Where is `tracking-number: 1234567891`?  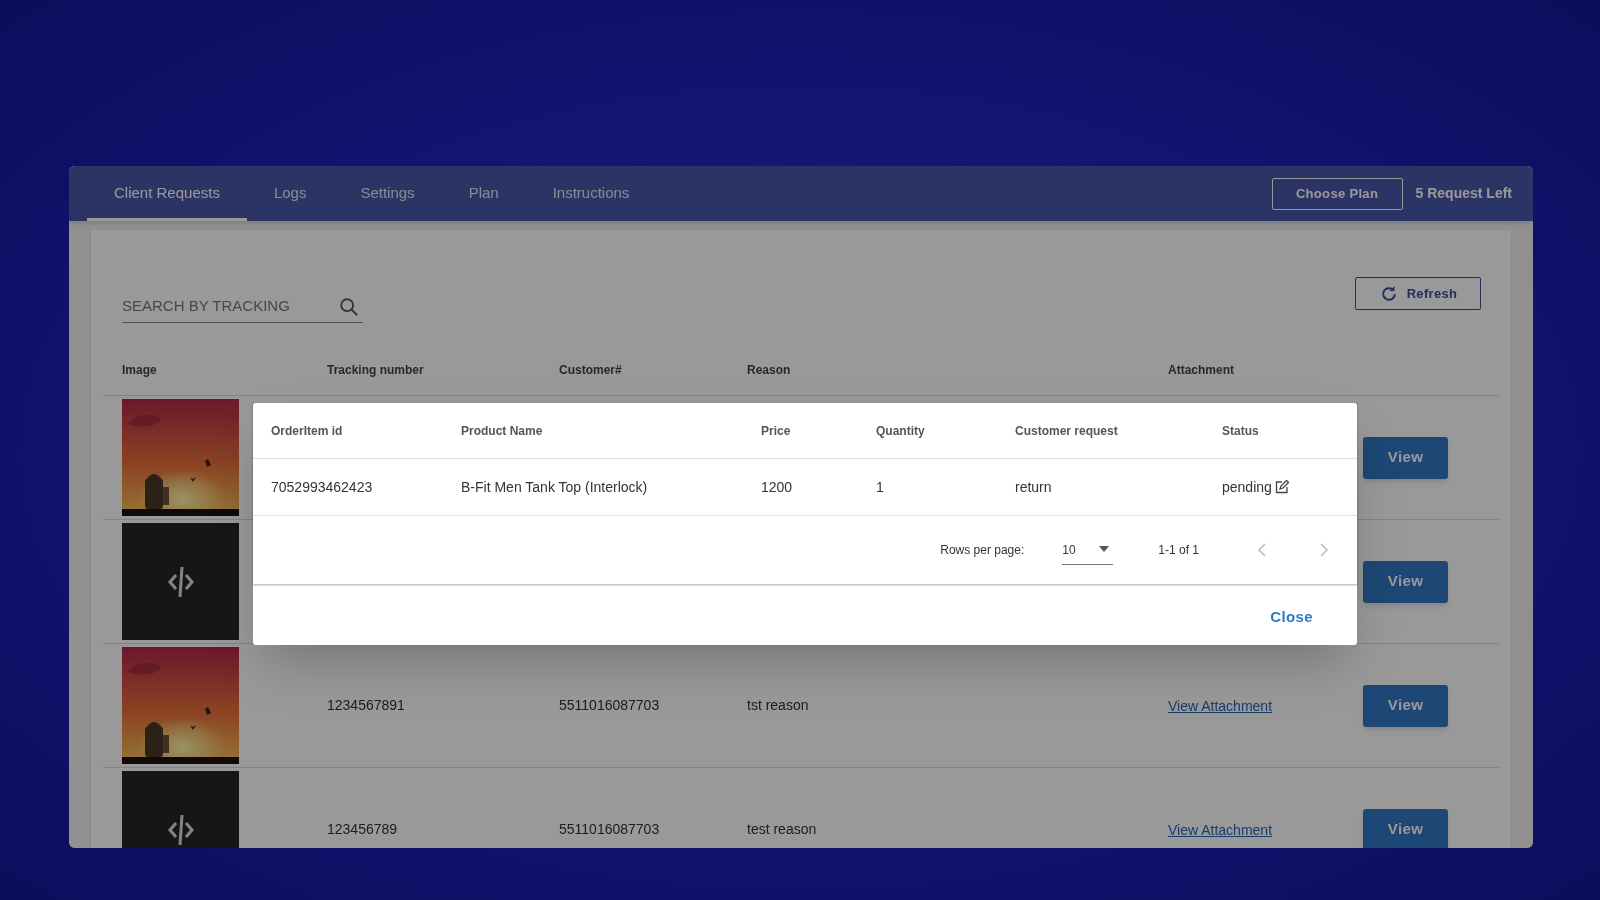 tracking-number: 1234567891 is located at coordinates (366, 705).